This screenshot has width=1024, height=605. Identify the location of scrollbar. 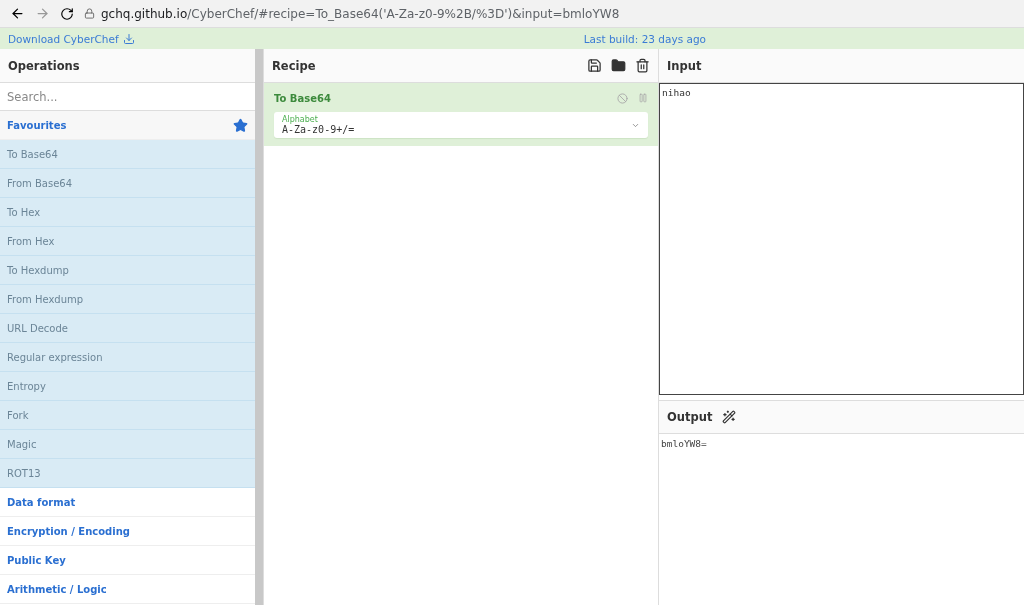
(259, 327).